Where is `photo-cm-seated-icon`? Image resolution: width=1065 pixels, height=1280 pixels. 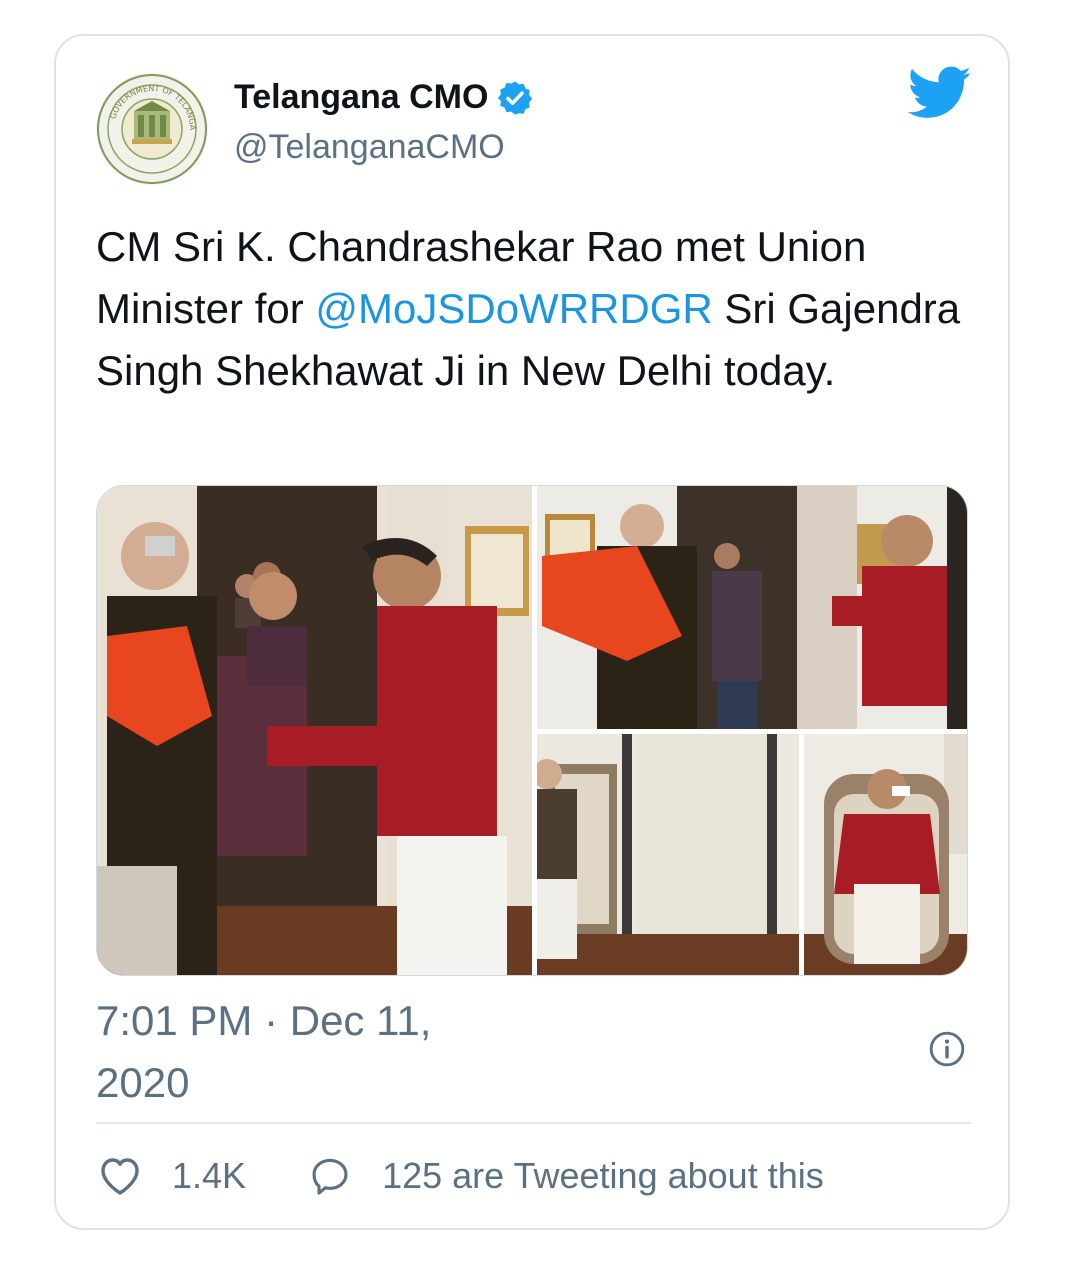
photo-cm-seated-icon is located at coordinates (885, 854).